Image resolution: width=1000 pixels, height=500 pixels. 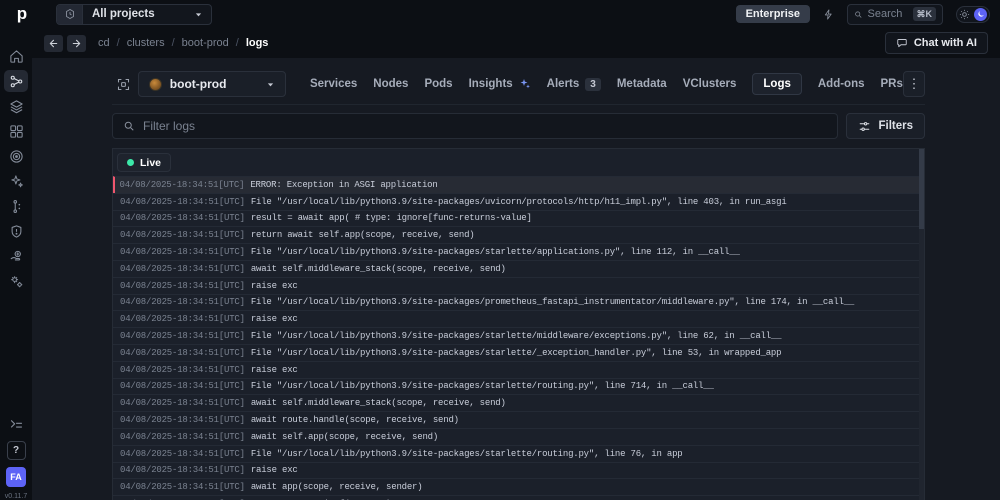 I want to click on sun-icon, so click(x=964, y=14).